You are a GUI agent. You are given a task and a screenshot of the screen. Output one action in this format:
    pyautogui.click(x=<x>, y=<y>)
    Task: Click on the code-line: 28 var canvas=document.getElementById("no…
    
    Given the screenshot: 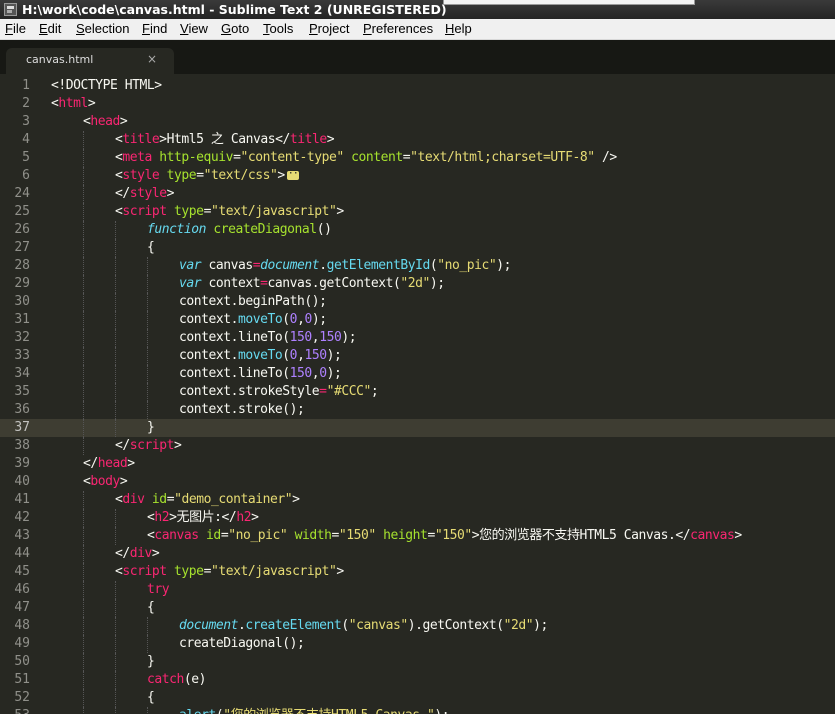 What is the action you would take?
    pyautogui.click(x=417, y=266)
    